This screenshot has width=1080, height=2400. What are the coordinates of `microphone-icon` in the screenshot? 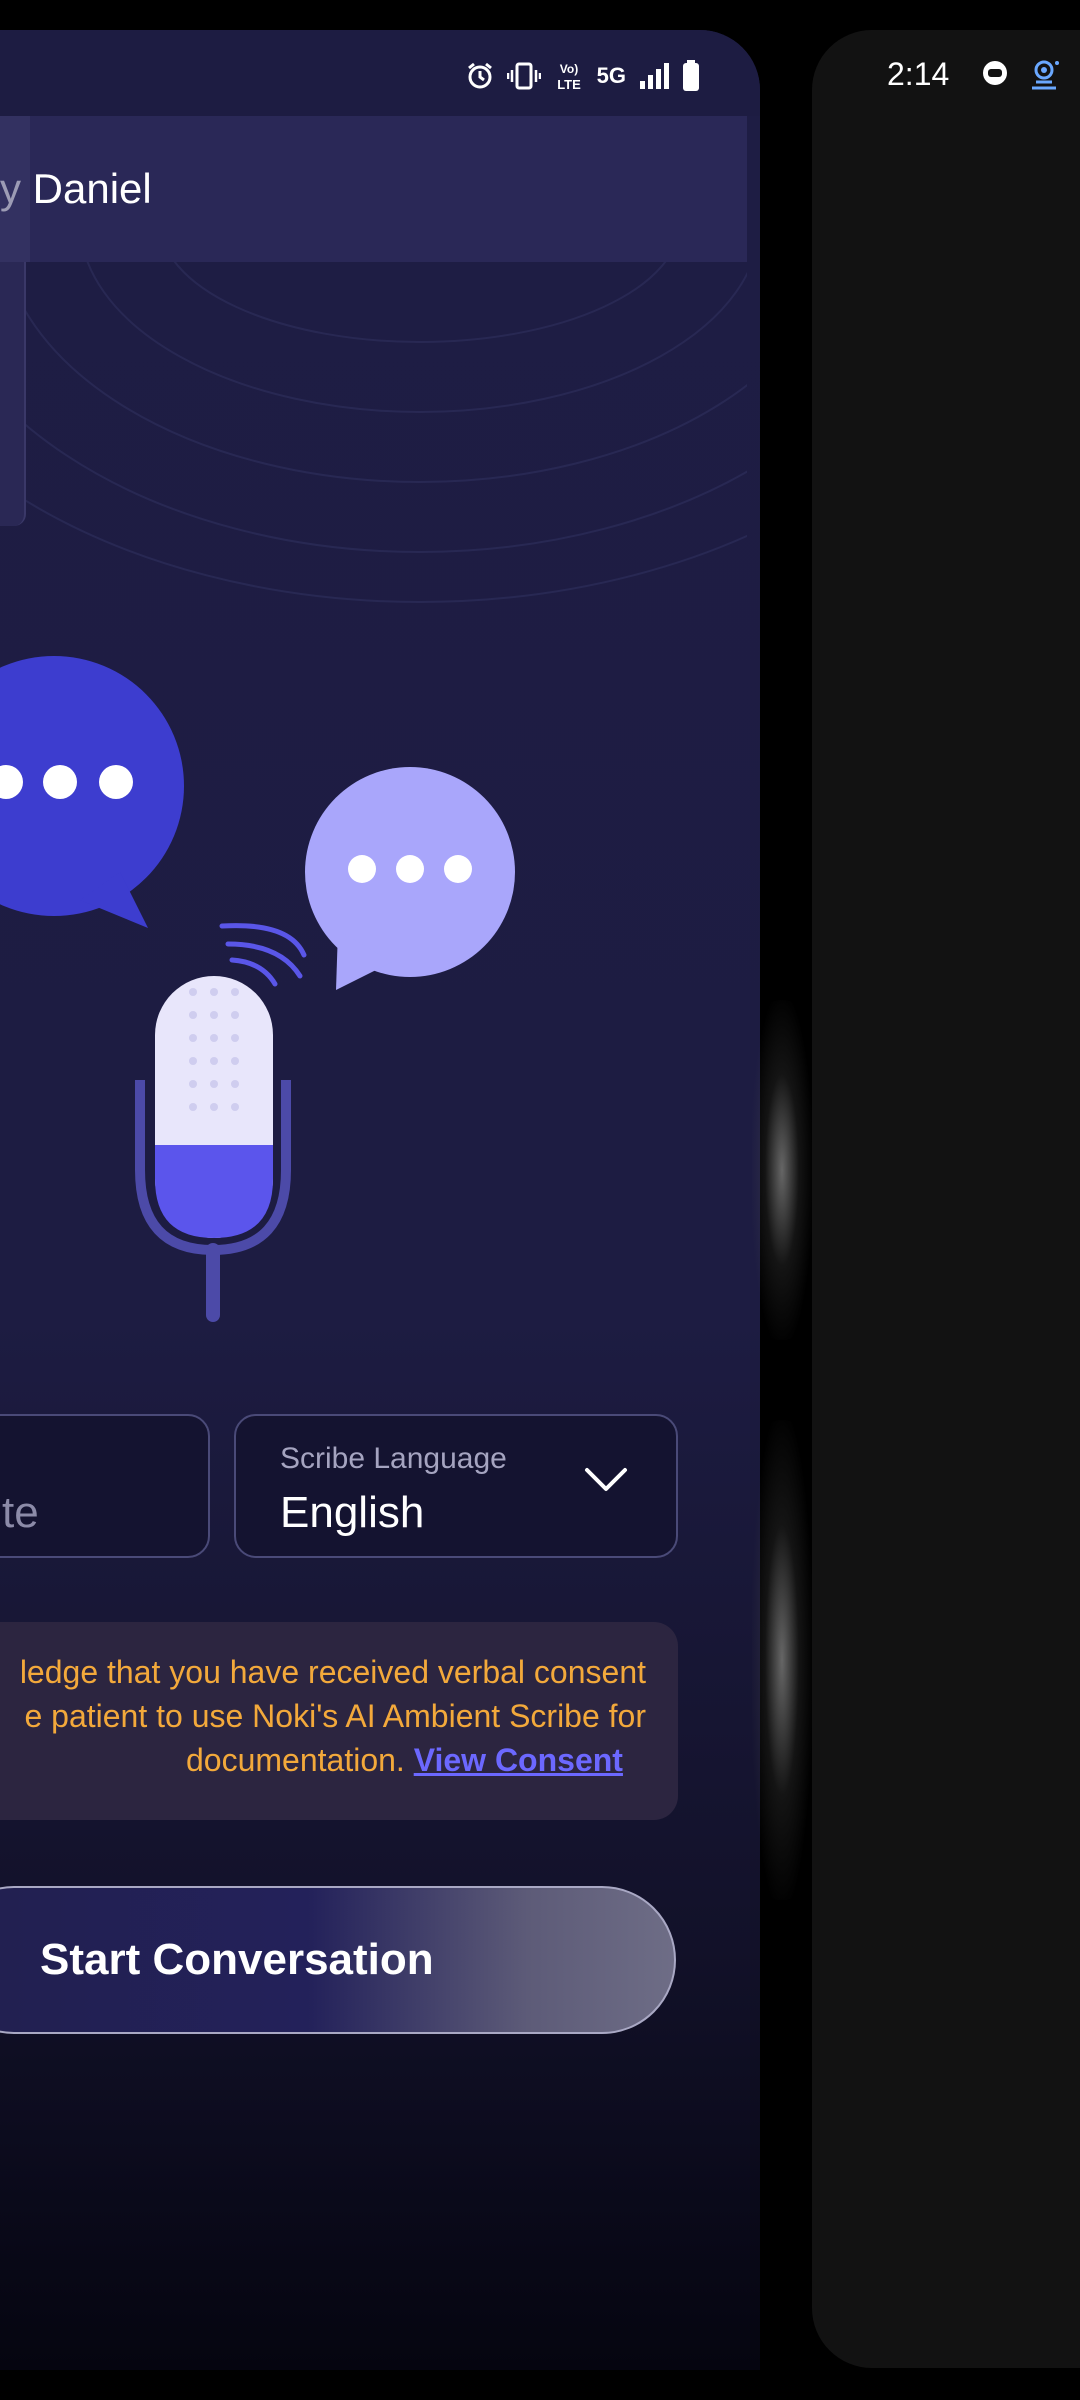 It's located at (213, 1149).